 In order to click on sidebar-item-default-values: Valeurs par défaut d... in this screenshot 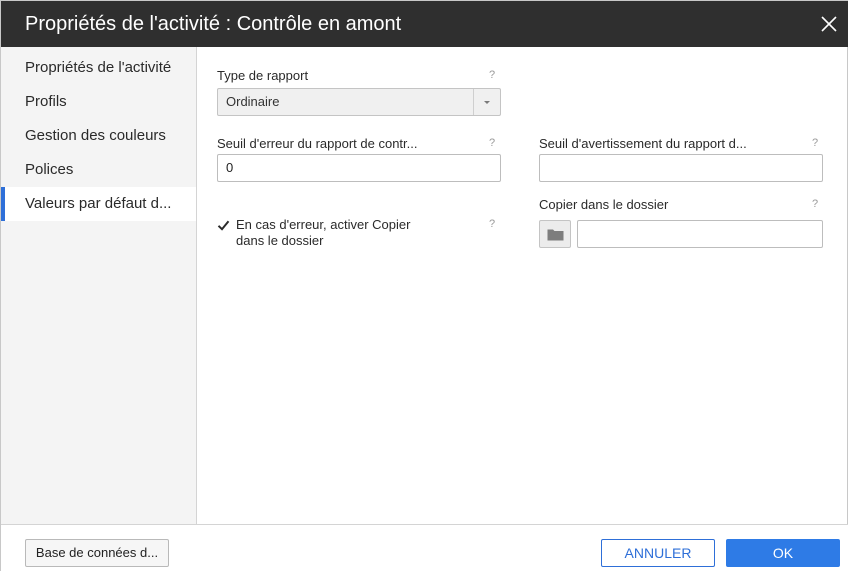, I will do `click(98, 204)`.